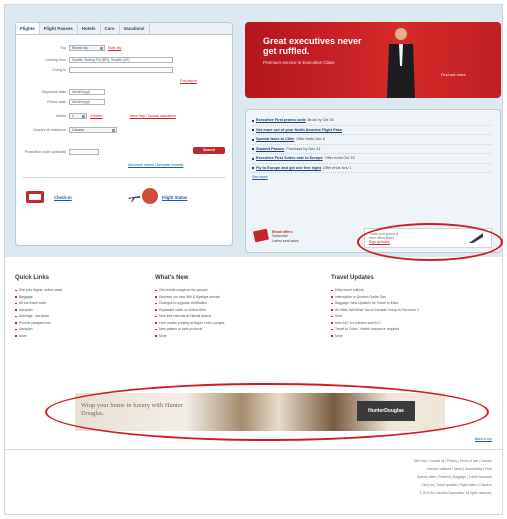 Image resolution: width=507 pixels, height=519 pixels. What do you see at coordinates (453, 74) in the screenshot?
I see `banner-cta-link: Find out more` at bounding box center [453, 74].